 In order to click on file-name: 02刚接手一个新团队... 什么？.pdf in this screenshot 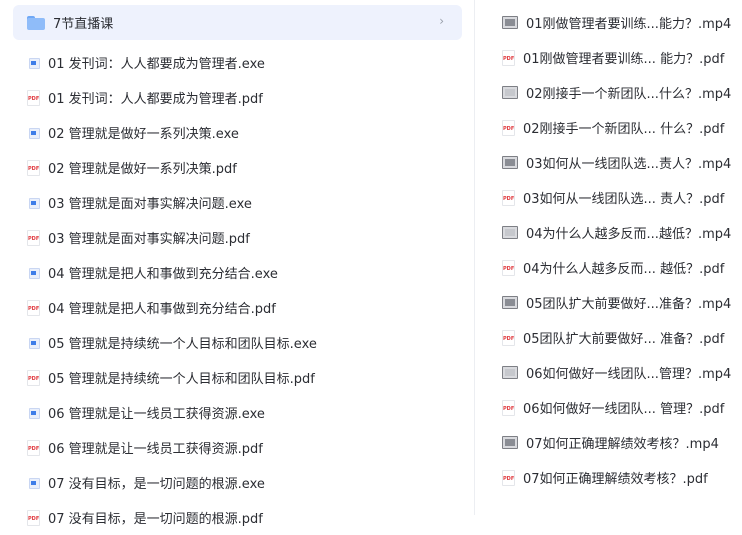, I will do `click(624, 129)`.